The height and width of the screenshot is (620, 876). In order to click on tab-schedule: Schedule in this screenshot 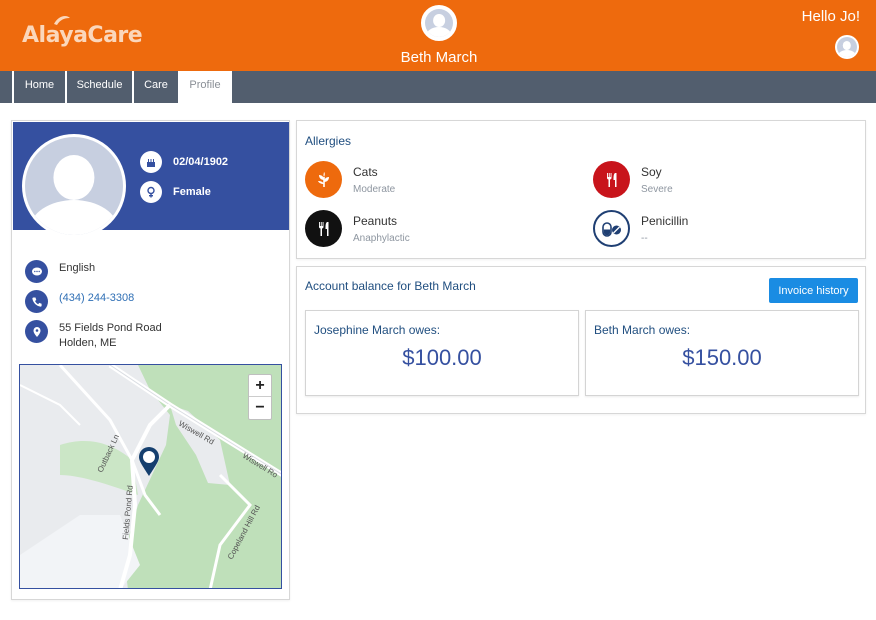, I will do `click(98, 87)`.